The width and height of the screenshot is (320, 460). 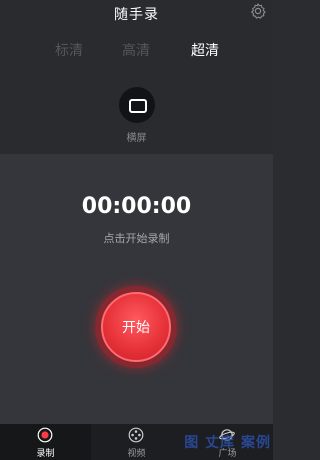 I want to click on record-timer: 00:00:00, so click(x=136, y=206).